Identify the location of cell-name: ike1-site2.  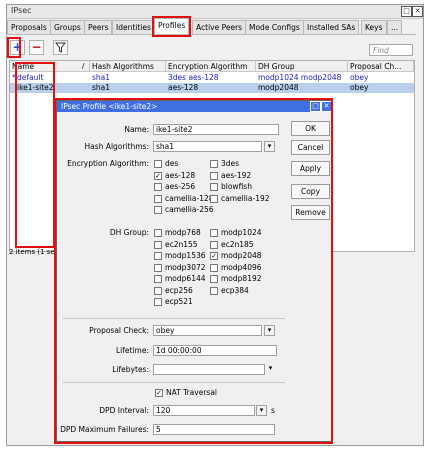
(35, 87).